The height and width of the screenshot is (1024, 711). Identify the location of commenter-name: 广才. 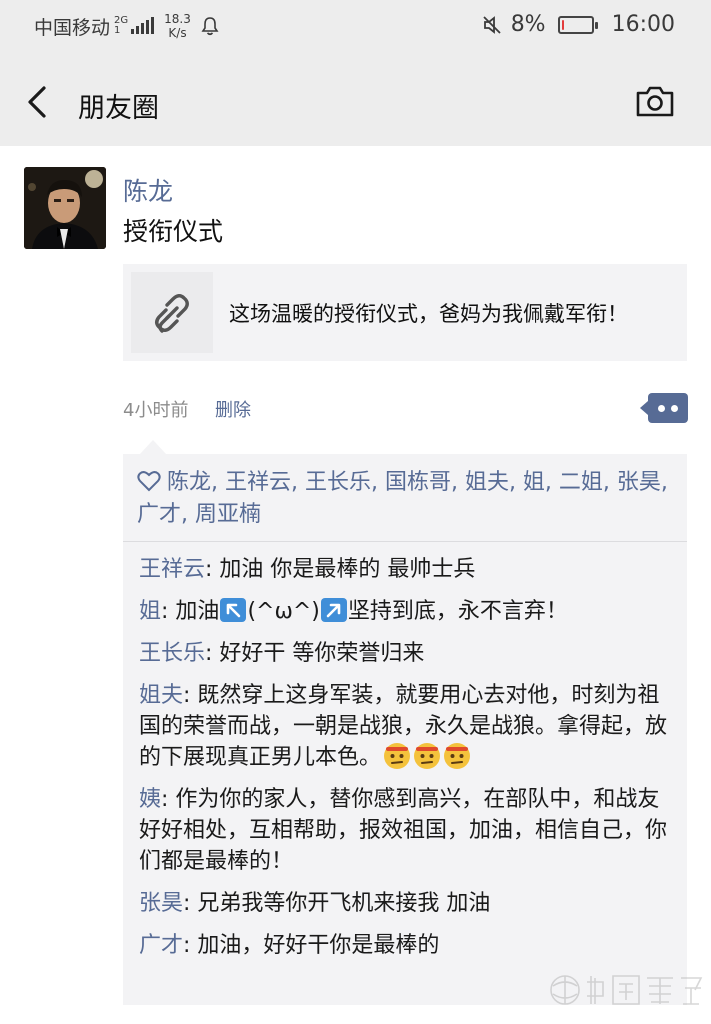
(161, 945).